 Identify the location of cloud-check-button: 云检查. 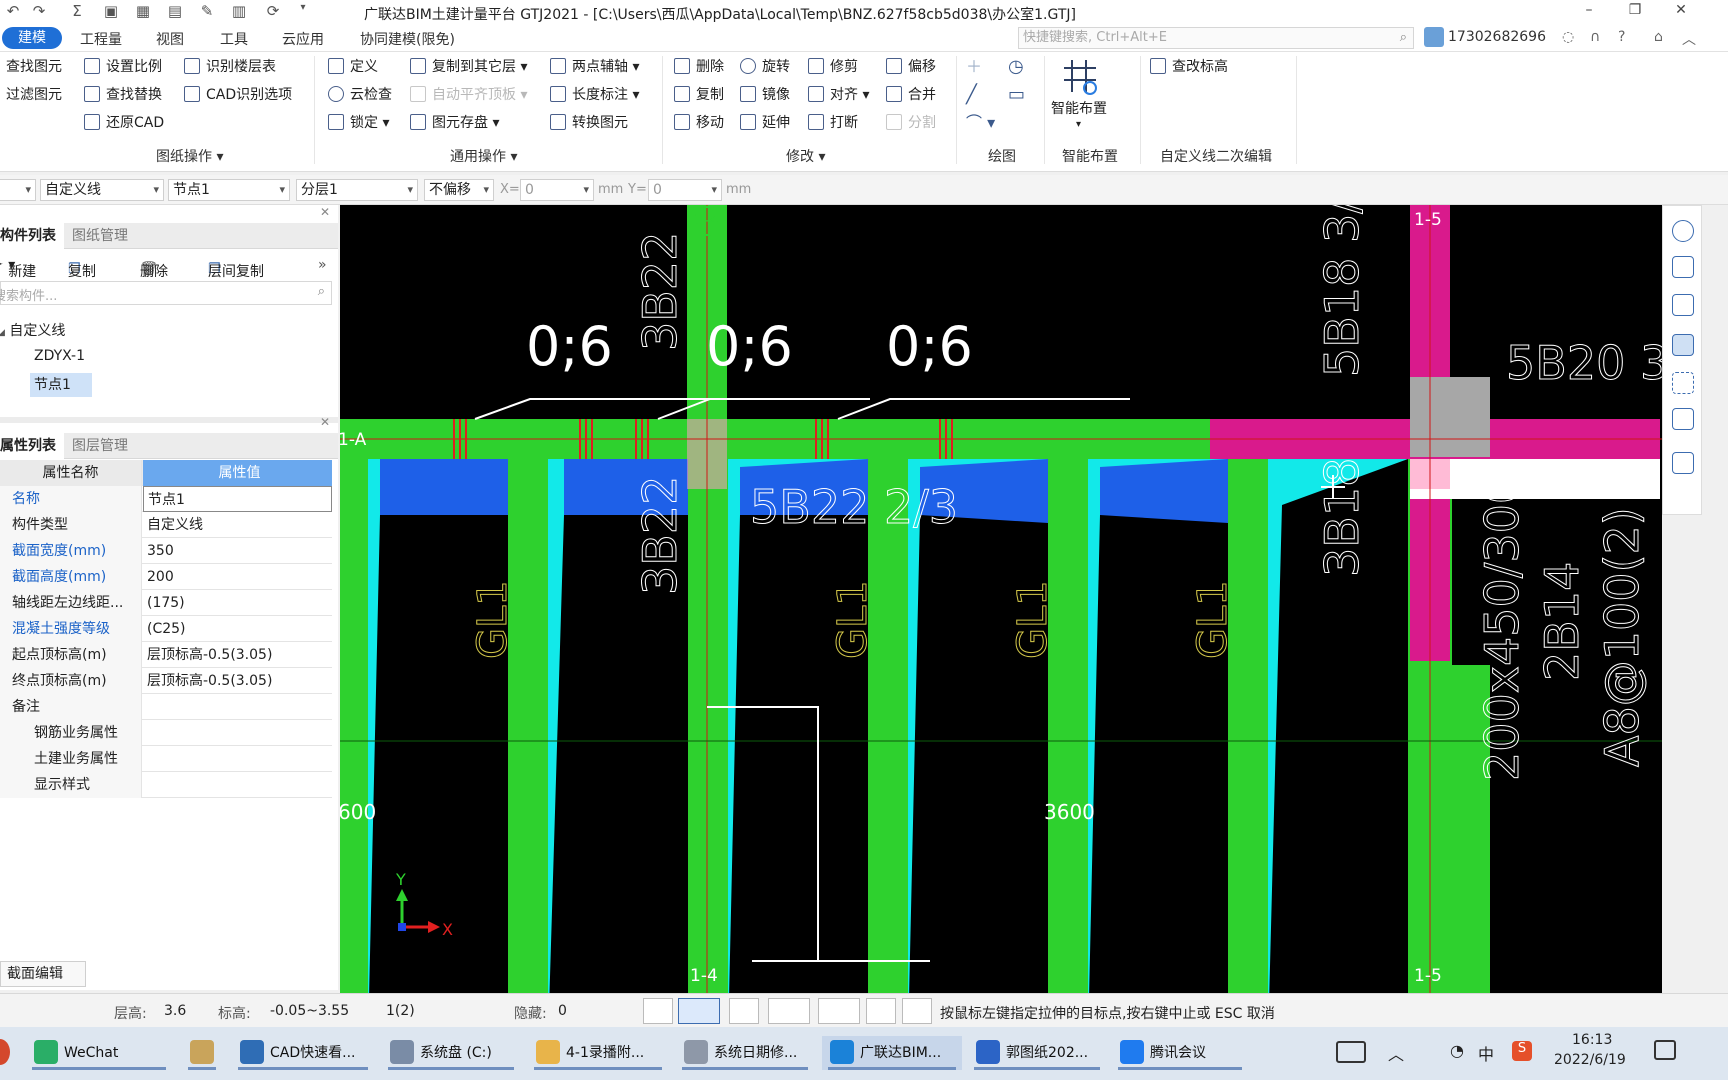
(360, 95).